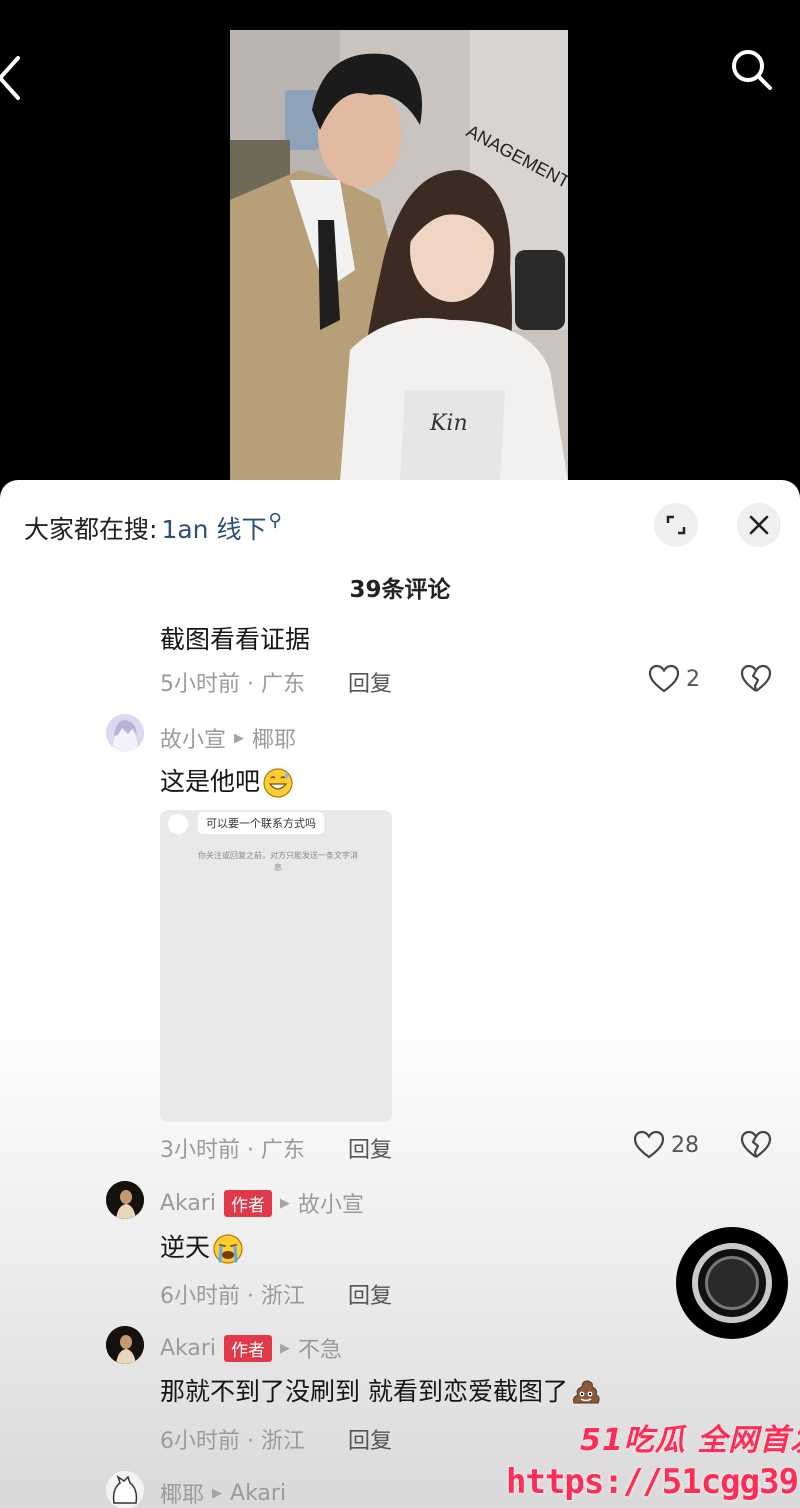 This screenshot has width=800, height=1508. What do you see at coordinates (278, 861) in the screenshot?
I see `image-hint-text: 你关注或回复之前，对方只能发送一条文字消息` at bounding box center [278, 861].